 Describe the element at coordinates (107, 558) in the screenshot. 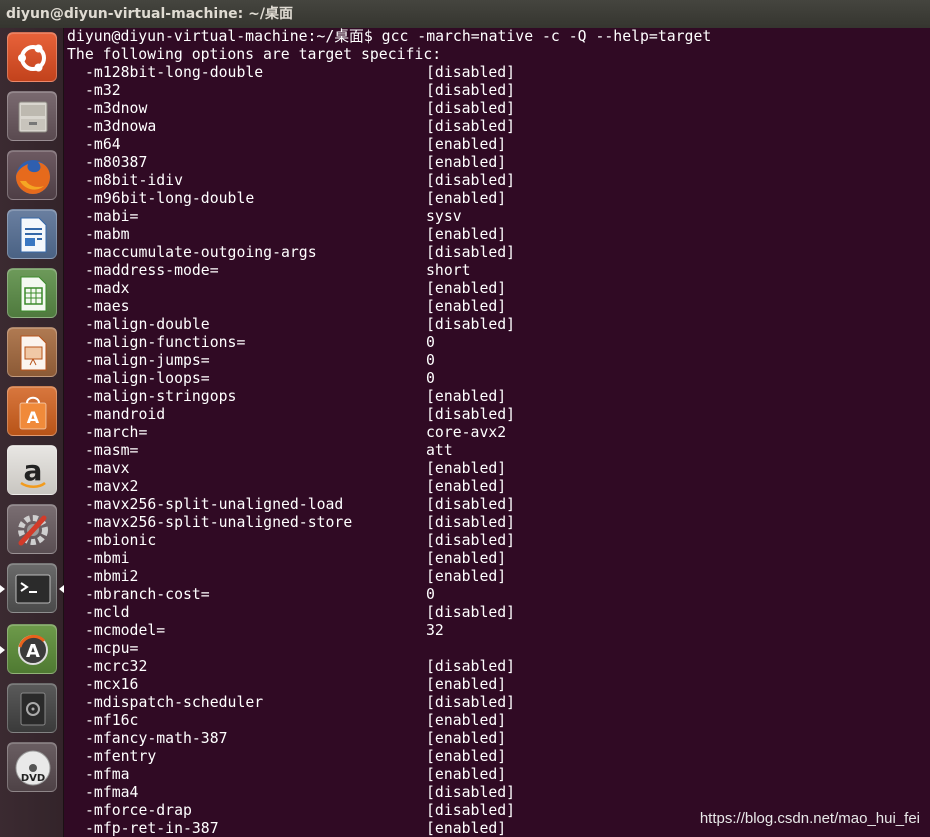

I see `option-name: -mbmi` at that location.